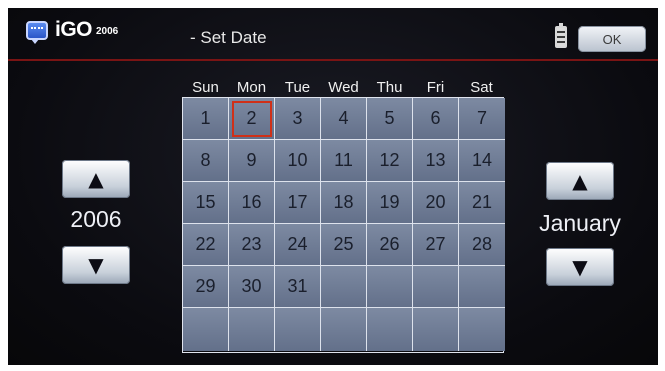  Describe the element at coordinates (107, 31) in the screenshot. I see `app-version: 2006` at that location.